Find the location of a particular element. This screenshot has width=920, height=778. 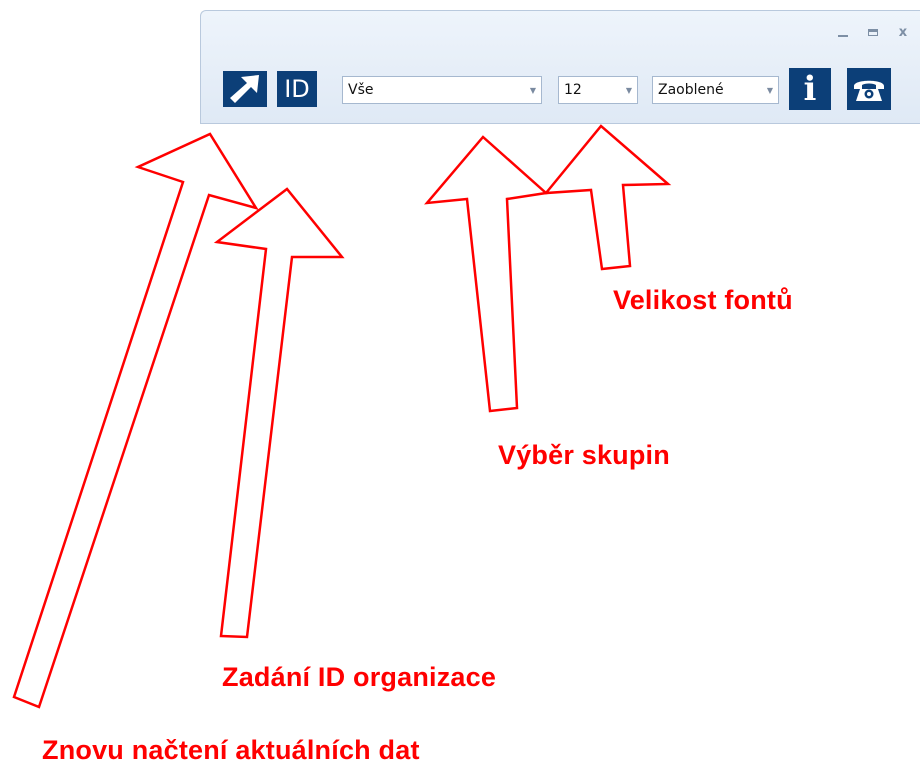

annotation-org-id: Zadání ID organizace is located at coordinates (359, 677).